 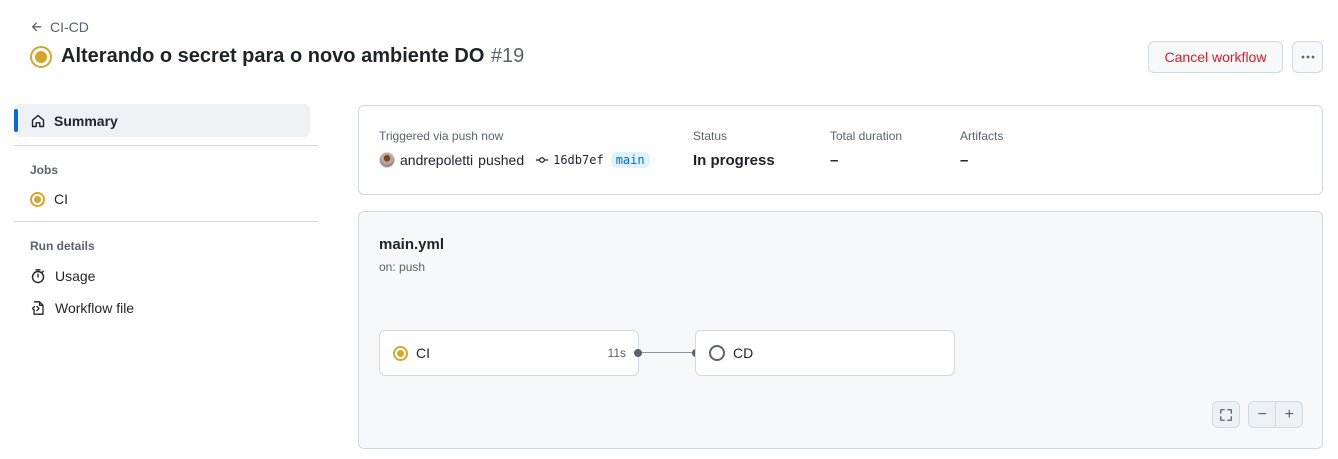 I want to click on job-node-cd: CD, so click(x=825, y=353).